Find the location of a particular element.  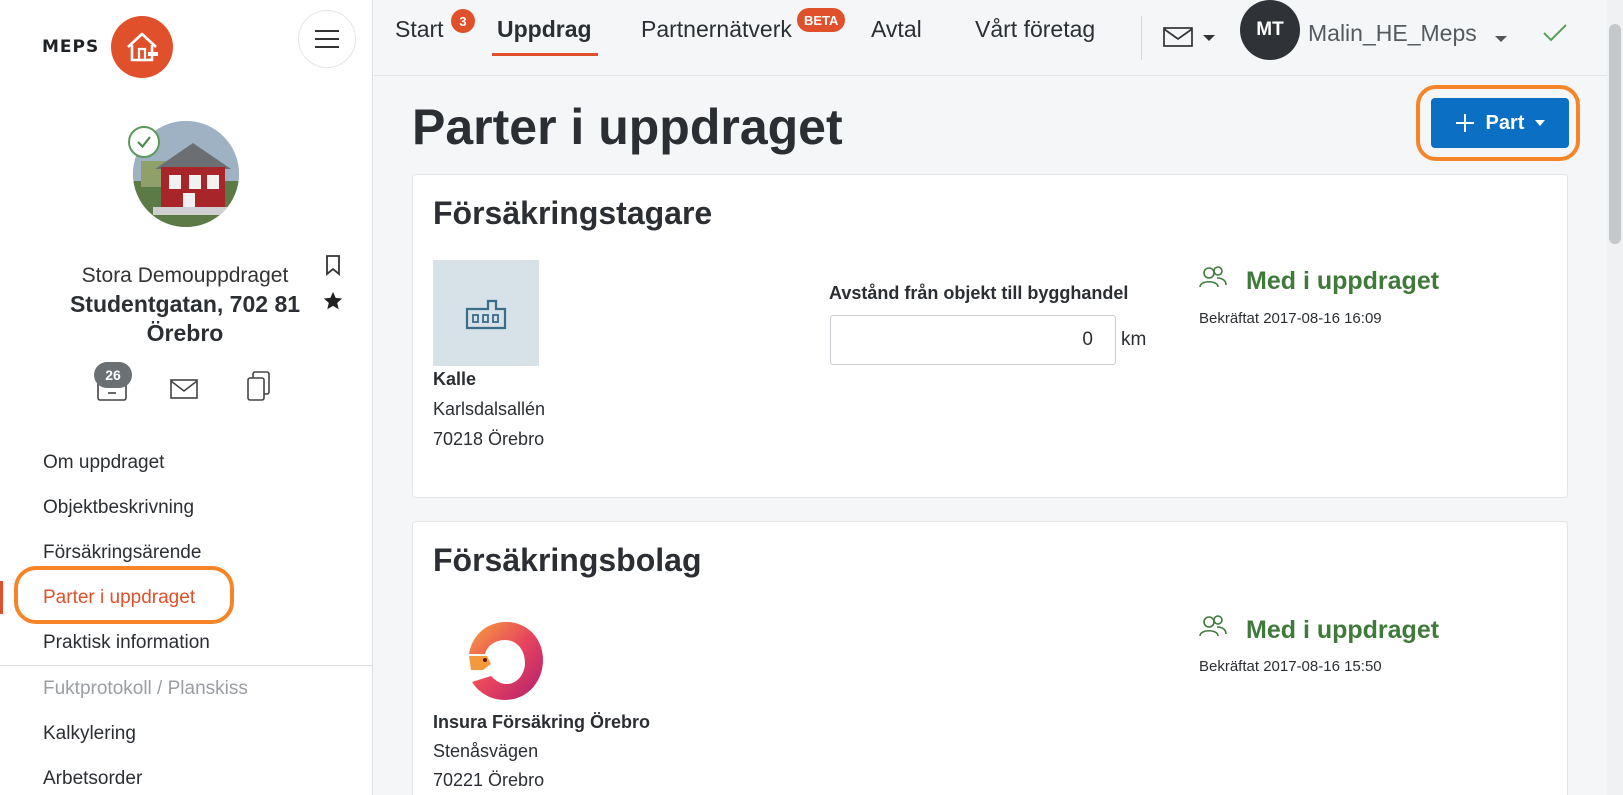

tab-vart-foretag: Vårt företag is located at coordinates (1035, 29).